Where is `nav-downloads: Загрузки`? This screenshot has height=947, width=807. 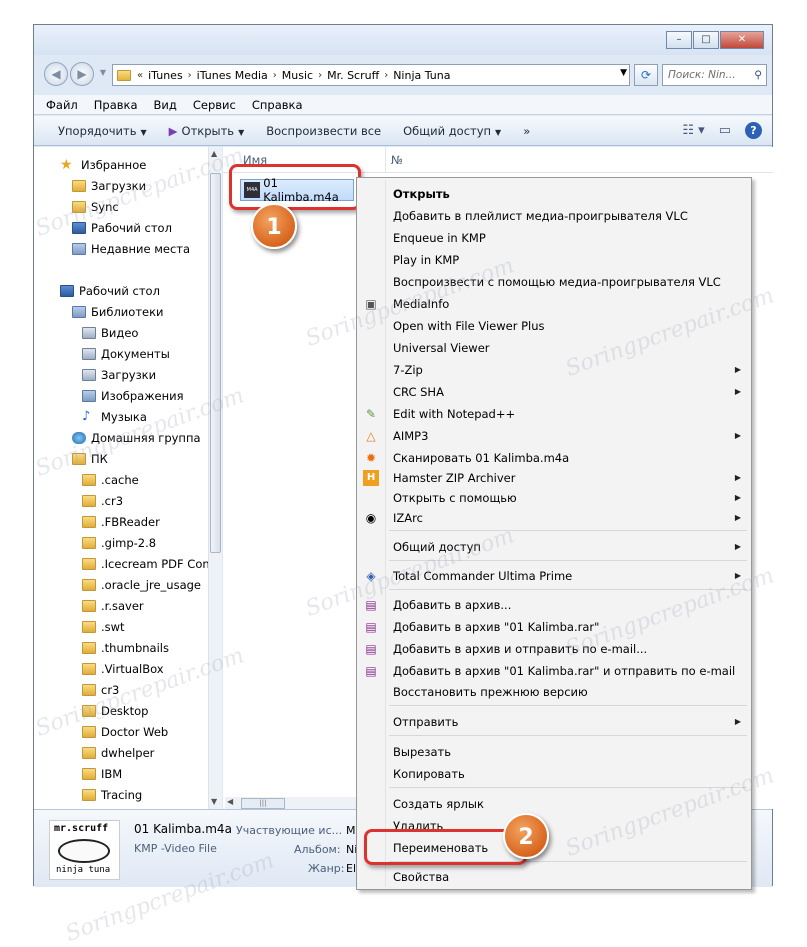 nav-downloads: Загрузки is located at coordinates (109, 186).